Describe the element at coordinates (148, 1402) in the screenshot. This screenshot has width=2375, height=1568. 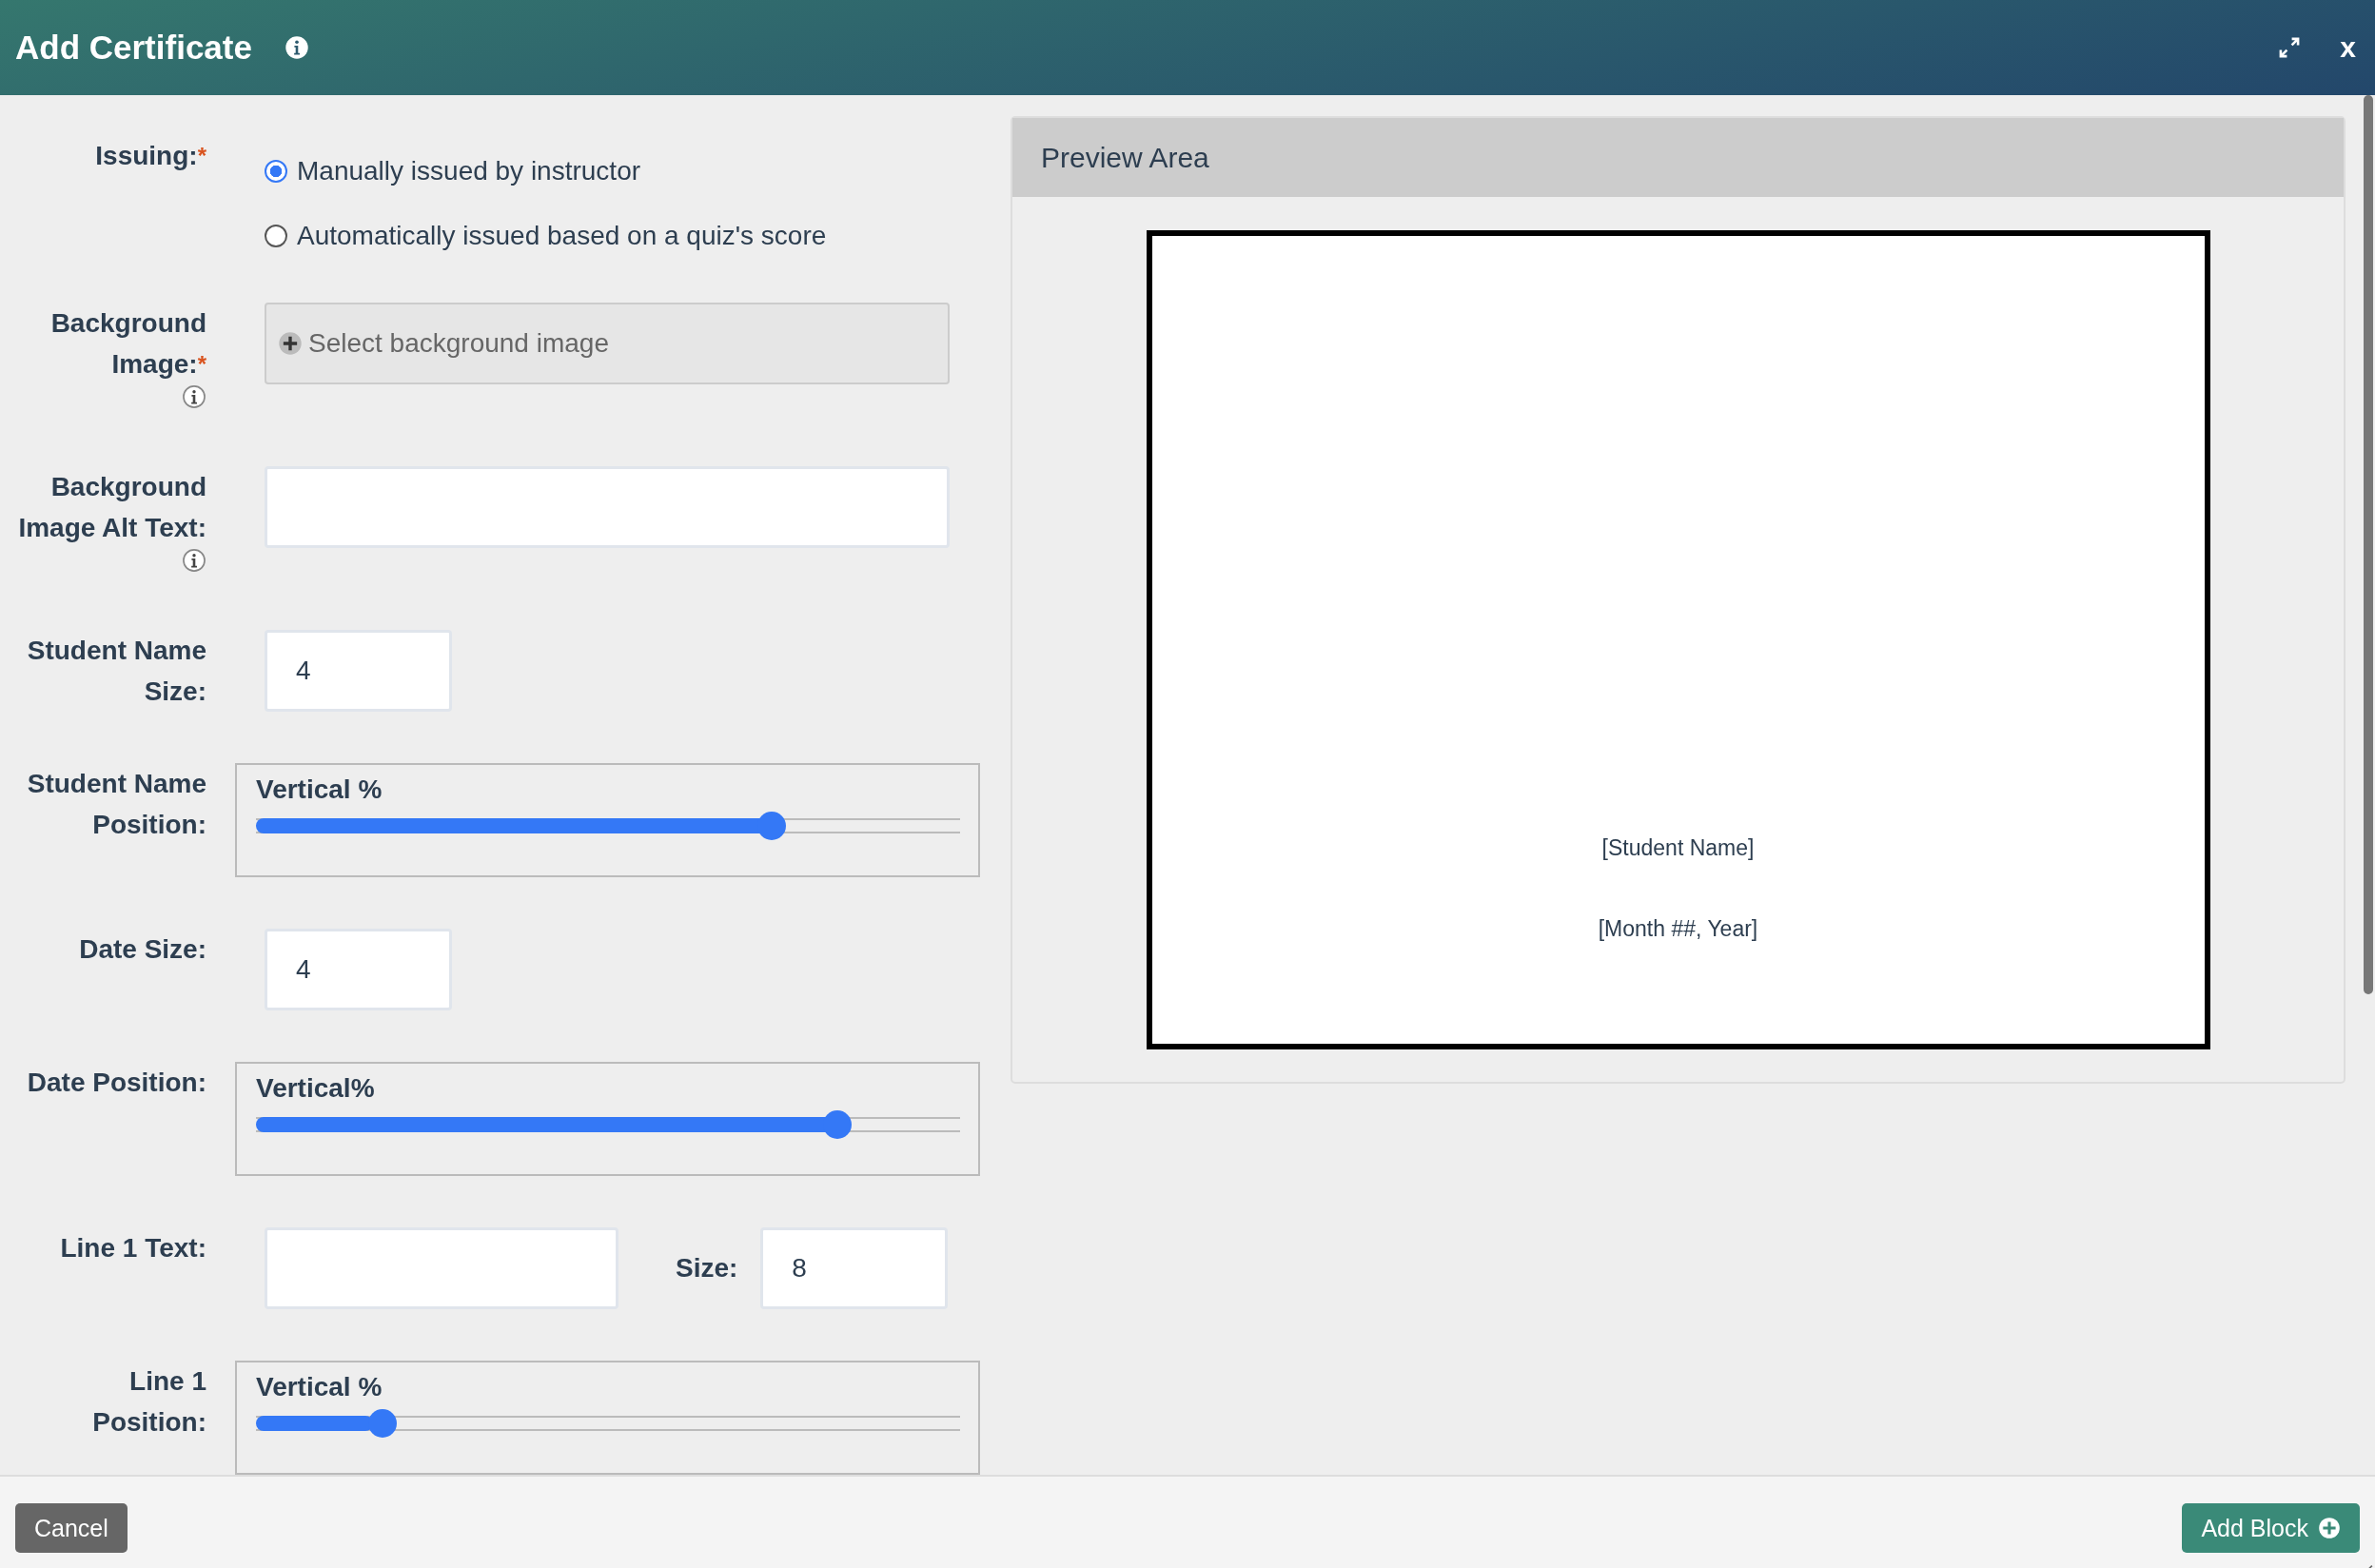
I see `field-label: Line 1 Position:` at that location.